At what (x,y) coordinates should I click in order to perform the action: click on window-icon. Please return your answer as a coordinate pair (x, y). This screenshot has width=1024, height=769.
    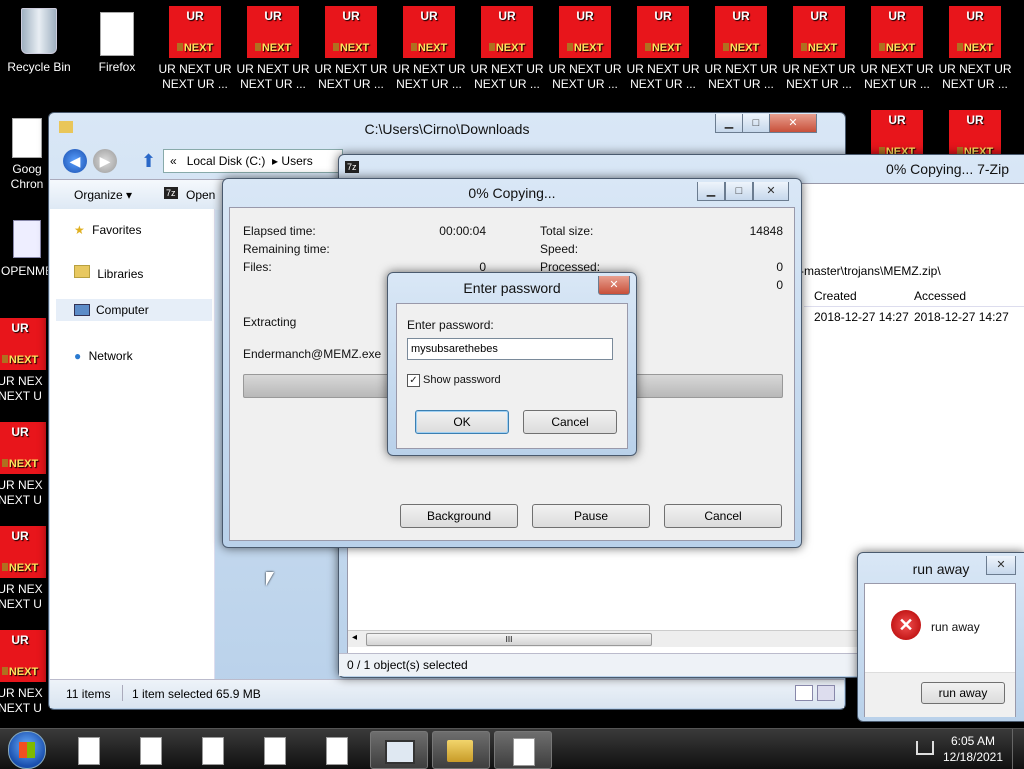
    Looking at the image, I should click on (400, 752).